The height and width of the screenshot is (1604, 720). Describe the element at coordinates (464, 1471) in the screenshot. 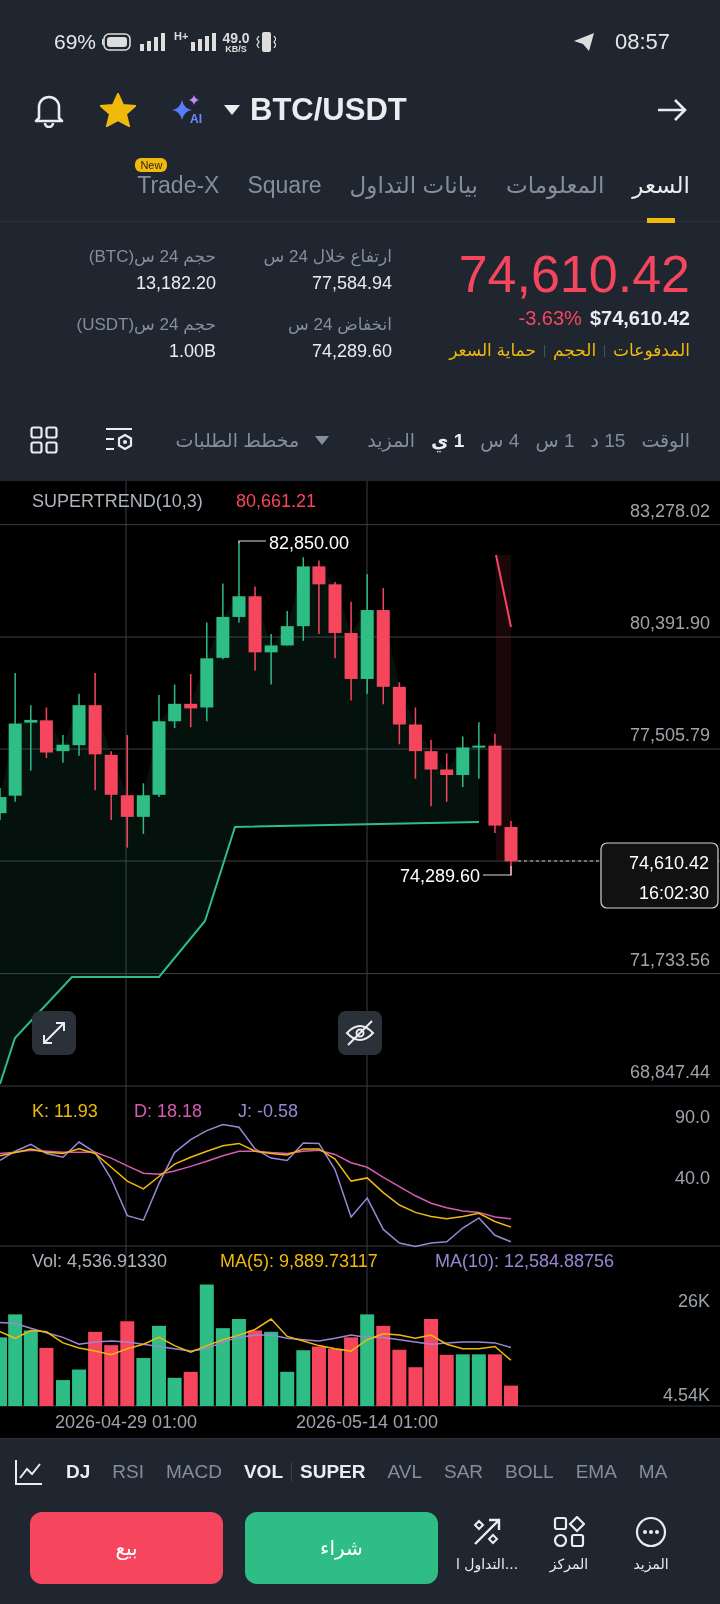

I see `indicator-tab: SAR` at that location.